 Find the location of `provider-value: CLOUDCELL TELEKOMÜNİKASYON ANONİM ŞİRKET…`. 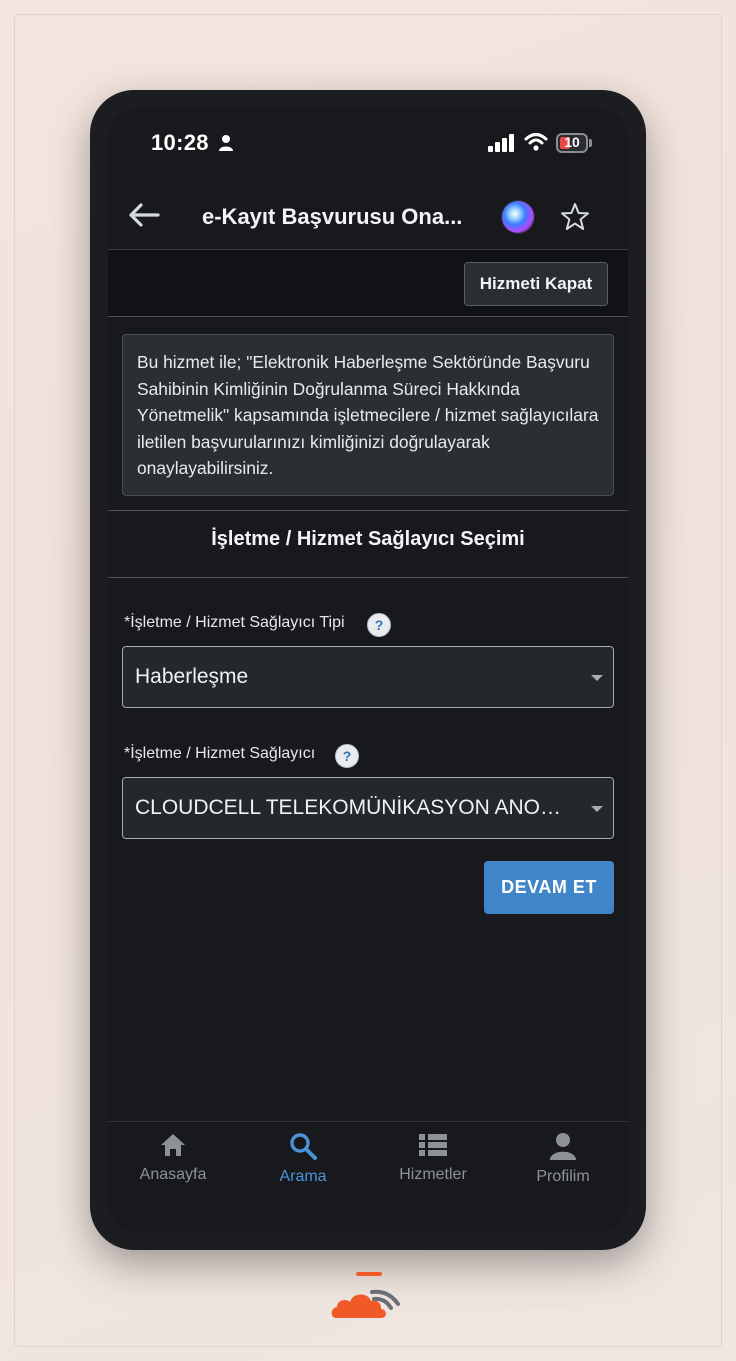

provider-value: CLOUDCELL TELEKOMÜNİKASYON ANONİM ŞİRKET… is located at coordinates (354, 807).